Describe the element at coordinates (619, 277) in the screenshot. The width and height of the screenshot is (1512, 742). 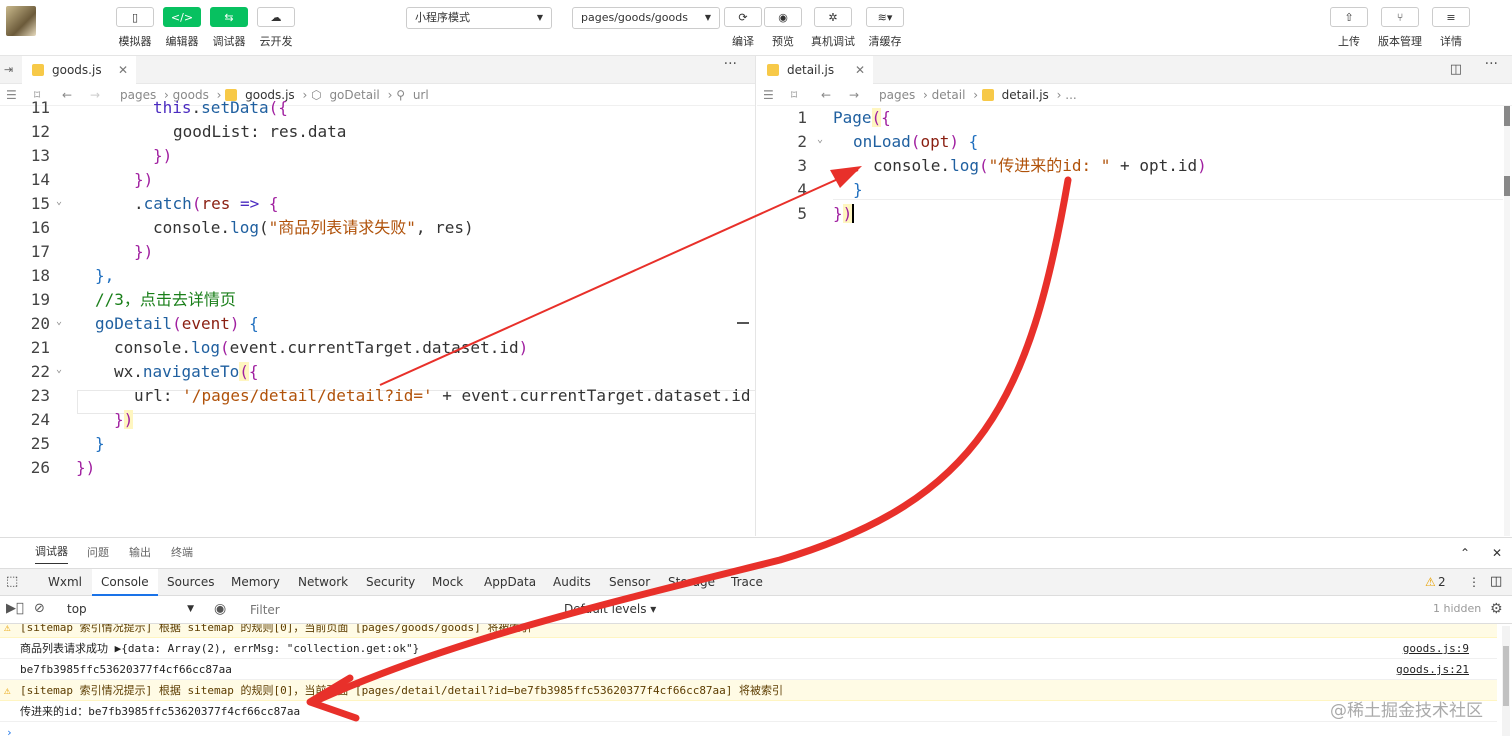
I see `arrow-line` at that location.